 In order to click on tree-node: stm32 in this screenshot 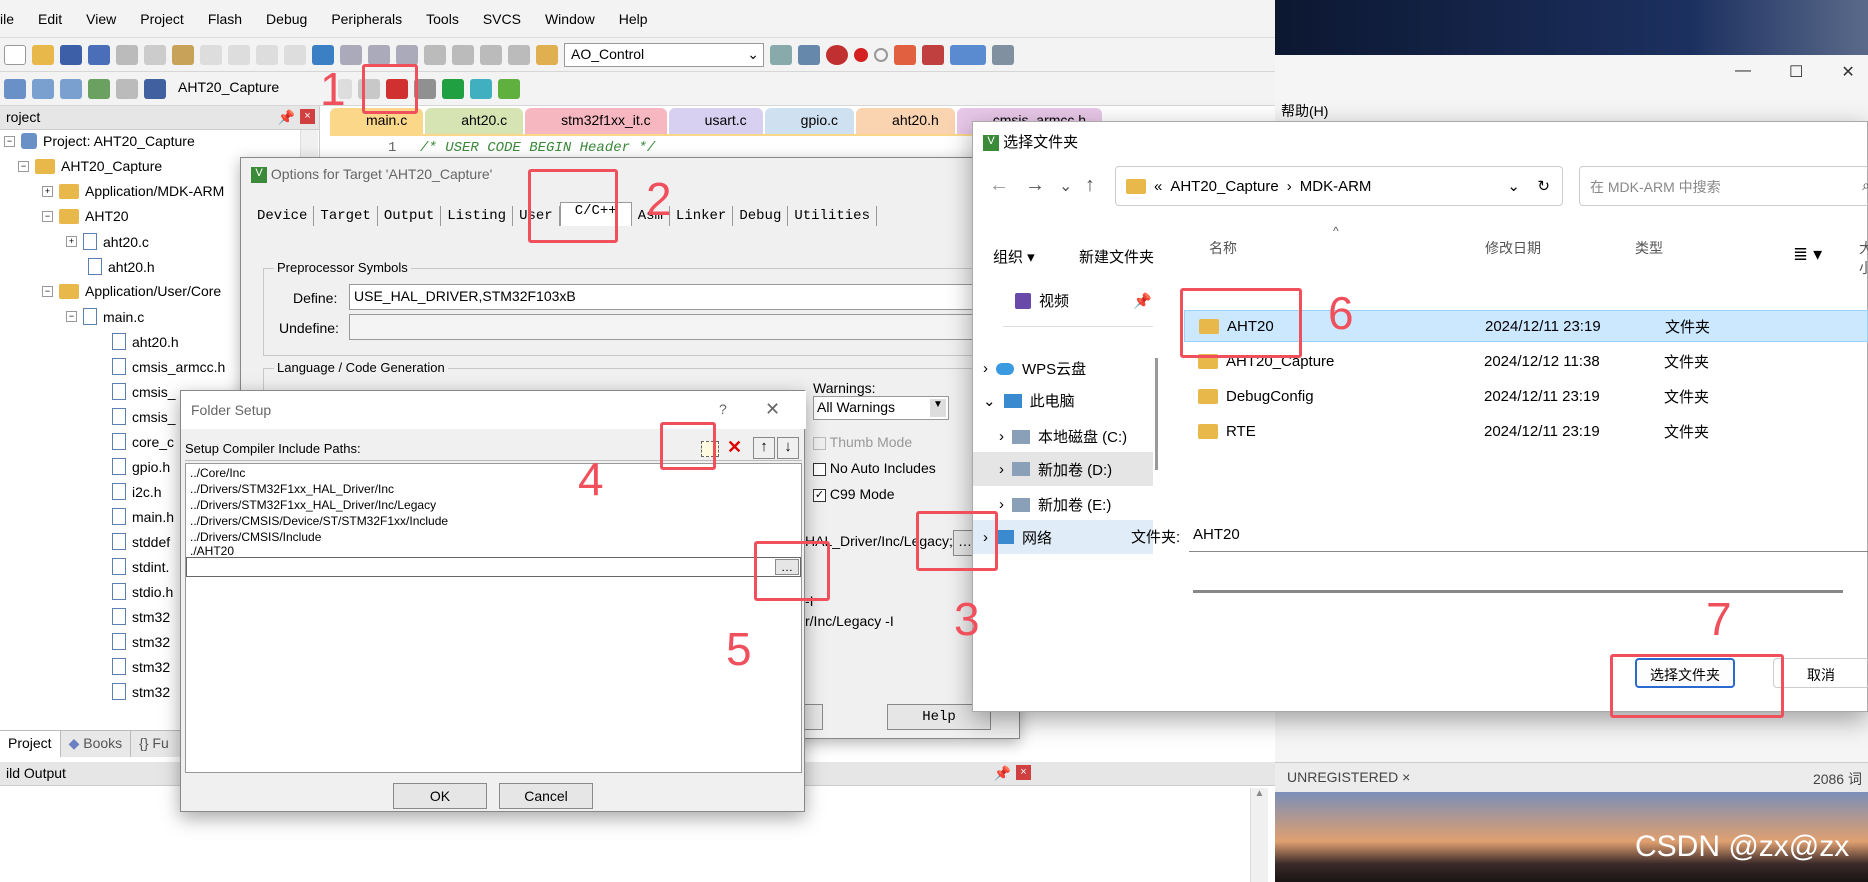, I will do `click(141, 641)`.